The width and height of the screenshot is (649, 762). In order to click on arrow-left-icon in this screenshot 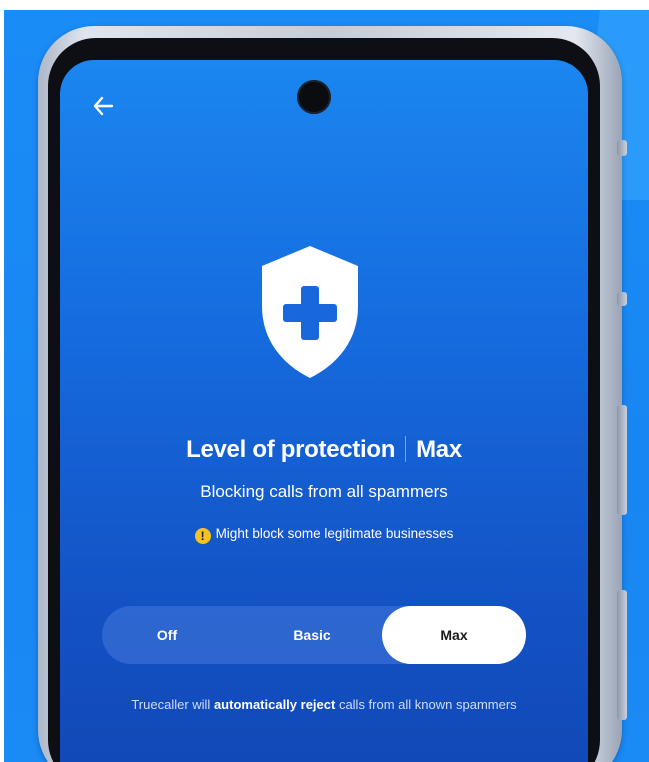, I will do `click(103, 106)`.